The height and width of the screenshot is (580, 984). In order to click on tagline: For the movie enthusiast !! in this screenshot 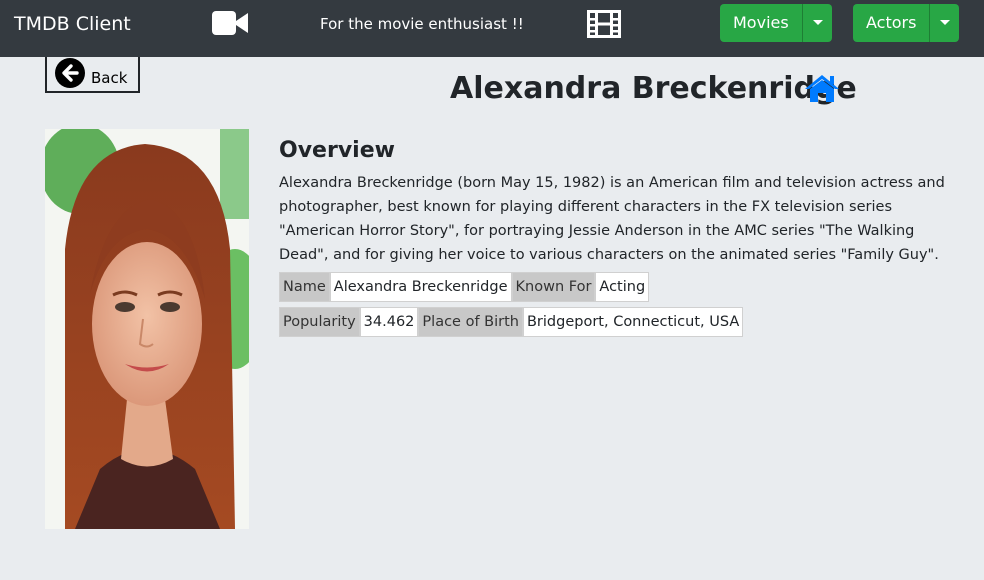, I will do `click(422, 24)`.